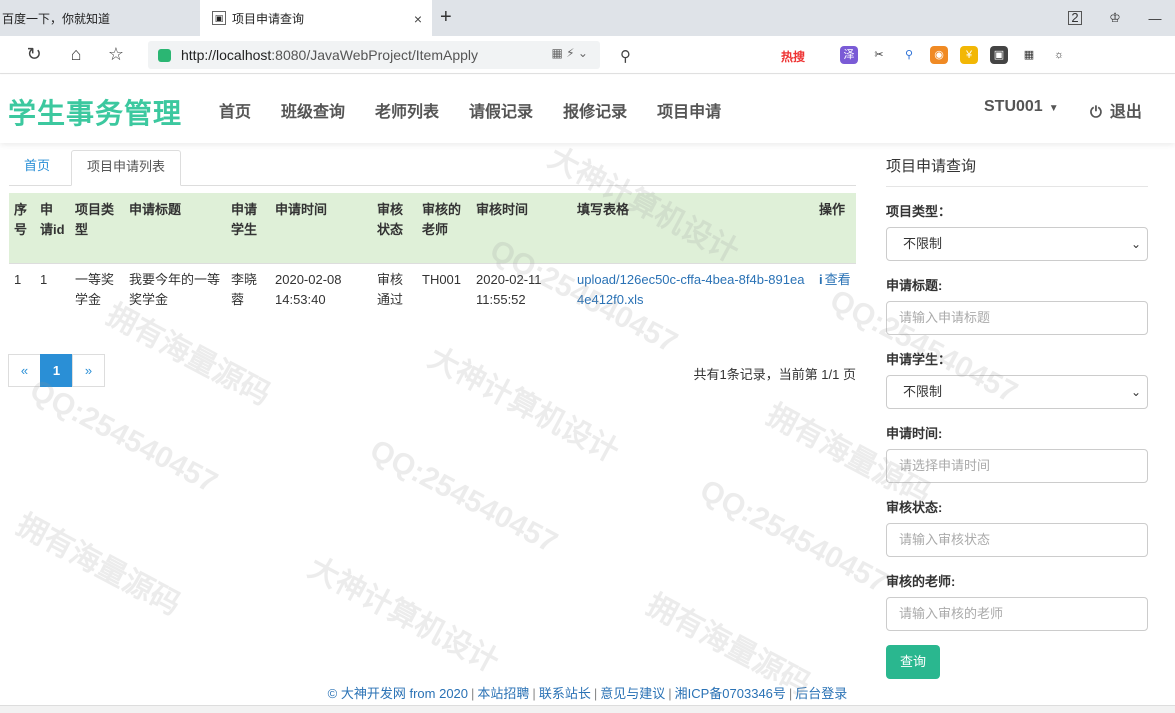 The width and height of the screenshot is (1175, 713). I want to click on cell-seq: 1, so click(22, 289).